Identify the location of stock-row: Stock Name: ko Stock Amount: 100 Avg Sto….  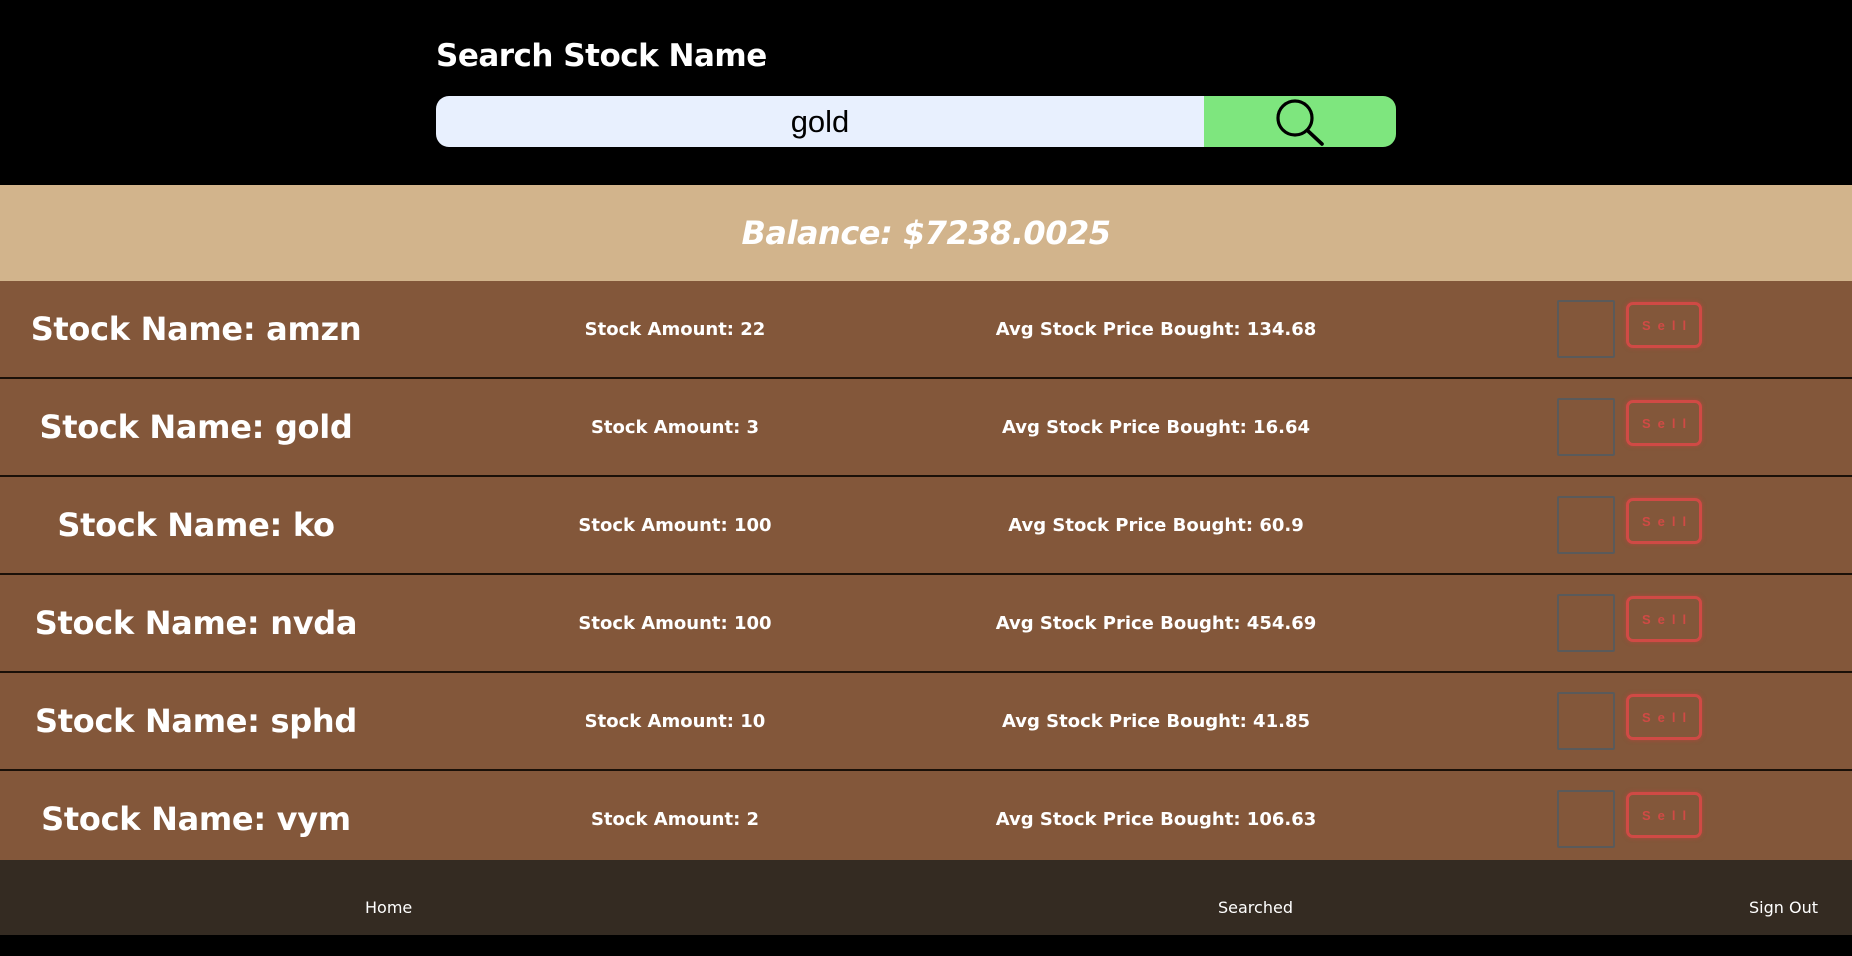
(926, 526).